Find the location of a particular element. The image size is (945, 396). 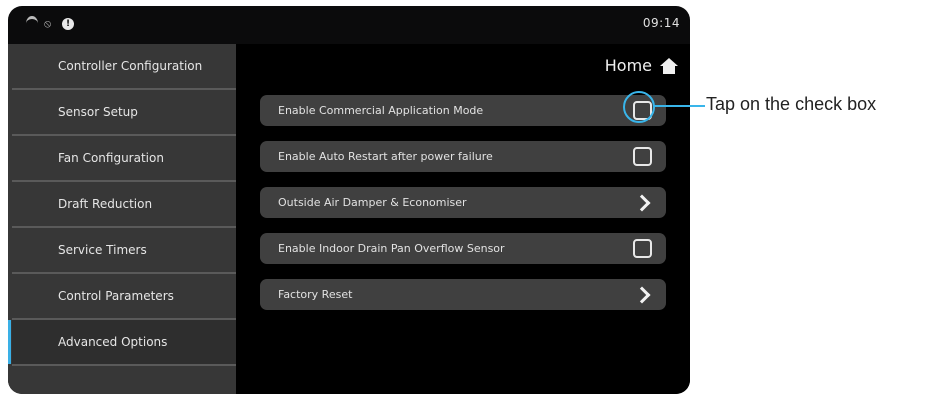

alert-icon: ! is located at coordinates (68, 23).